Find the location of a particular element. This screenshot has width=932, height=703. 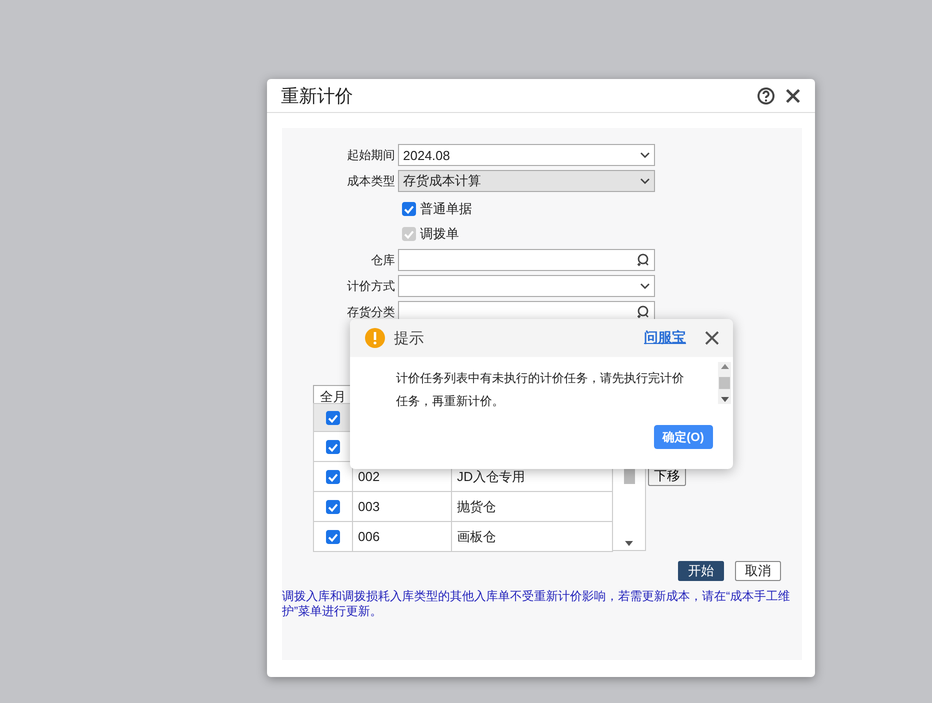

select-field: 存货成本计算 is located at coordinates (526, 181).